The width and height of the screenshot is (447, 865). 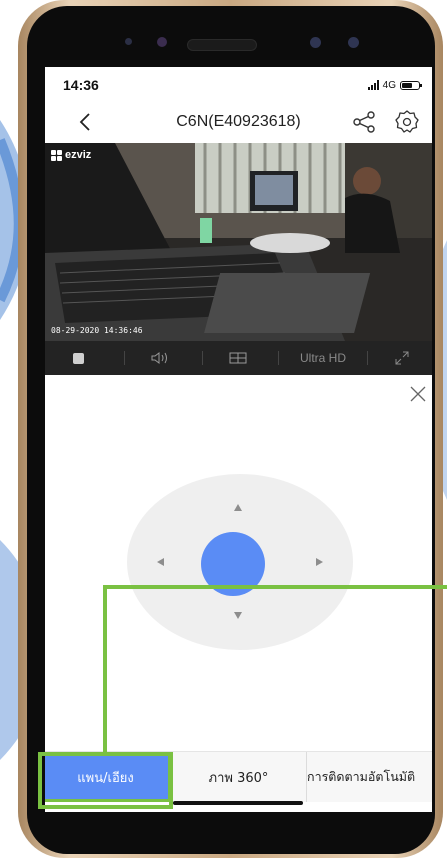 What do you see at coordinates (238, 122) in the screenshot?
I see `nav-bar: C6N(E40923618)` at bounding box center [238, 122].